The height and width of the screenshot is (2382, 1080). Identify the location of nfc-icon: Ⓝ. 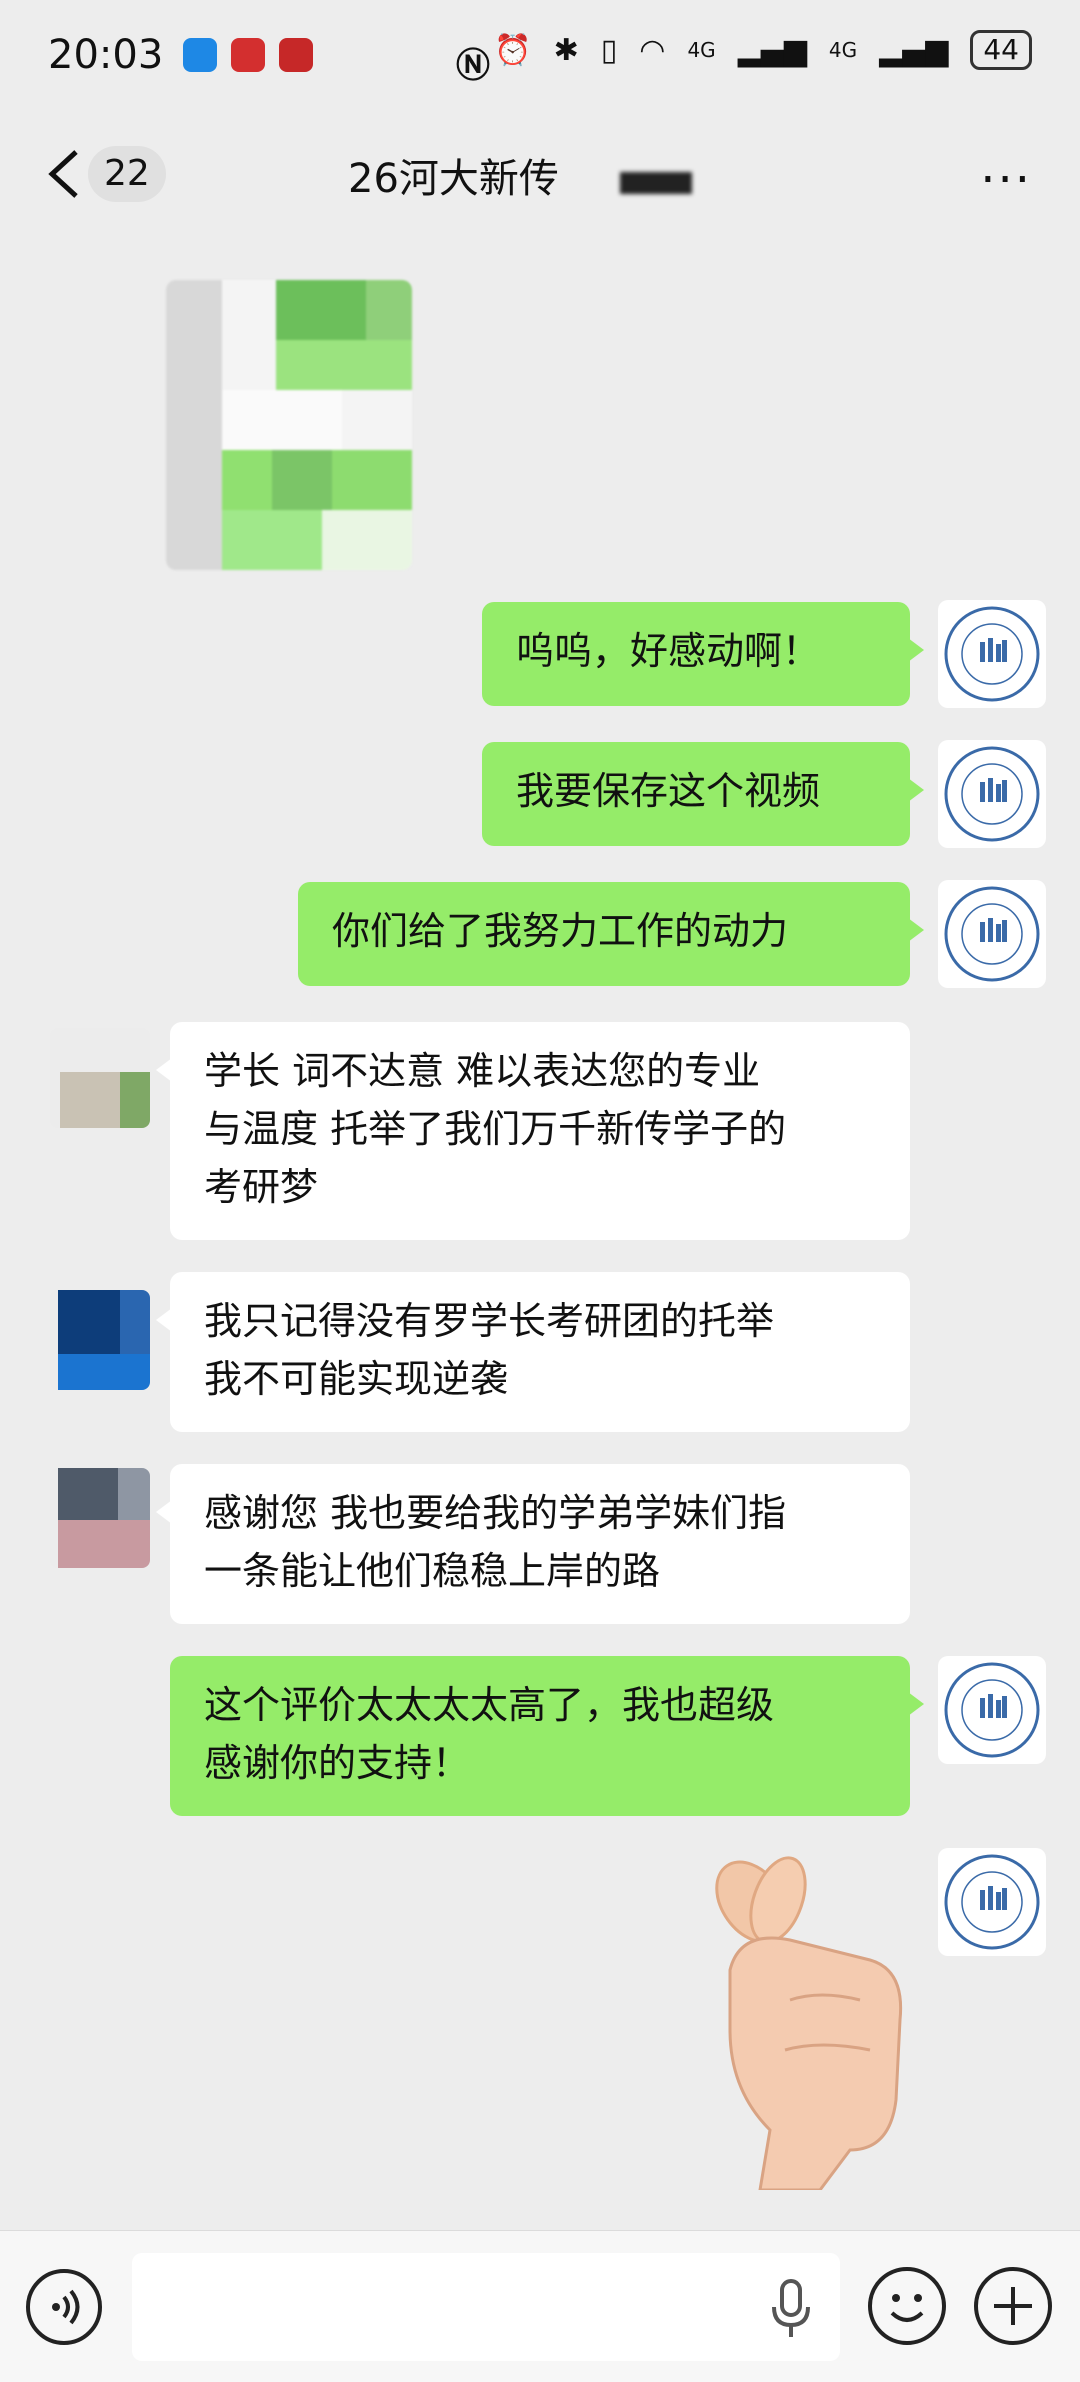
(473, 66).